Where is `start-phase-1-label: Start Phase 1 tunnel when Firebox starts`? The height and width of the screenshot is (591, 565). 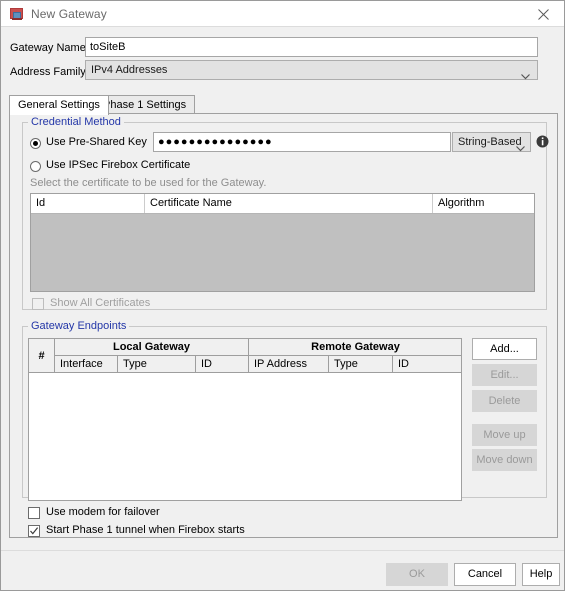
start-phase-1-label: Start Phase 1 tunnel when Firebox starts is located at coordinates (145, 530).